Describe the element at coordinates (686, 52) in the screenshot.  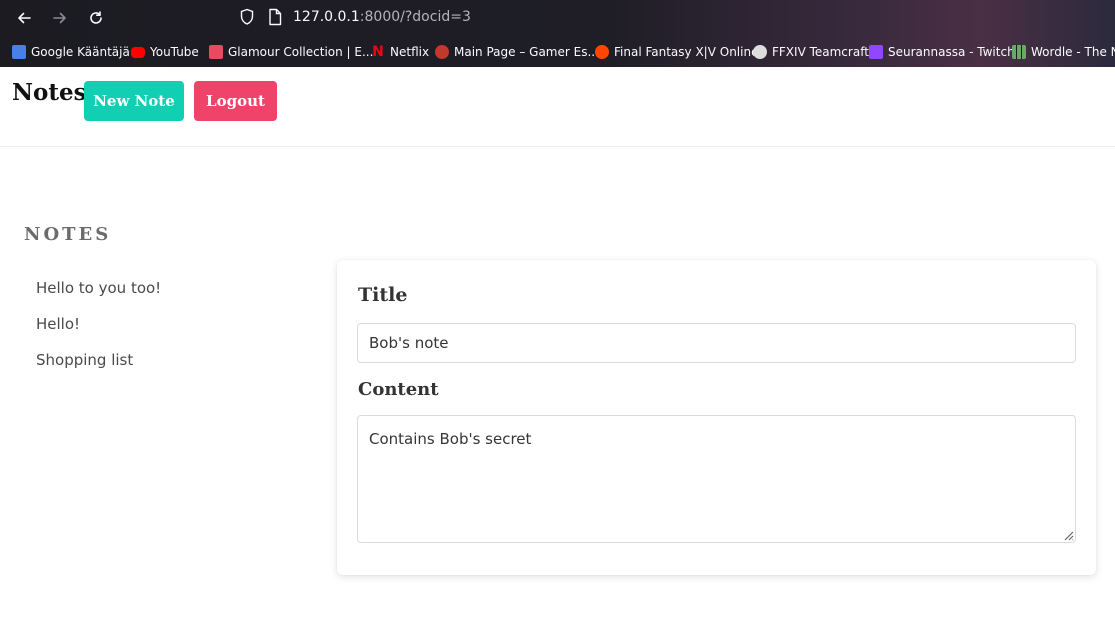
I see `bookmark-label: Final Fantasy X|V Online` at that location.